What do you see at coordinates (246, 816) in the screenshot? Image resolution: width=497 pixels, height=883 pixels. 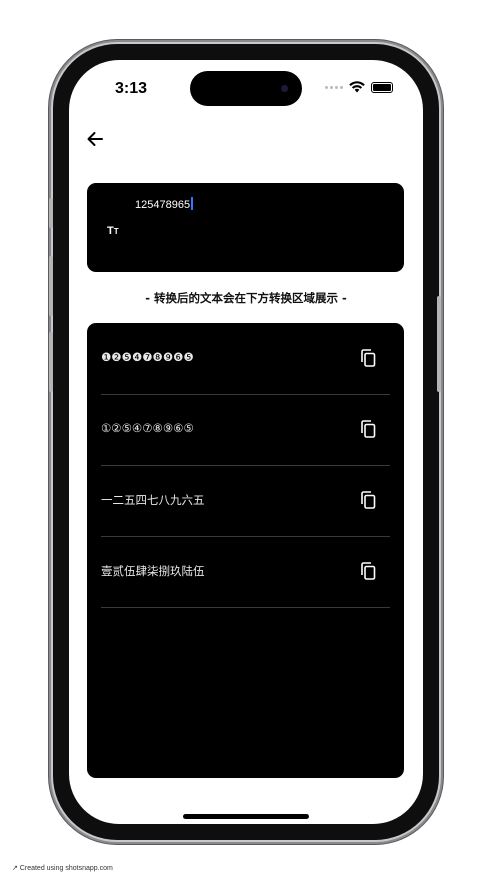 I see `home-indicator` at bounding box center [246, 816].